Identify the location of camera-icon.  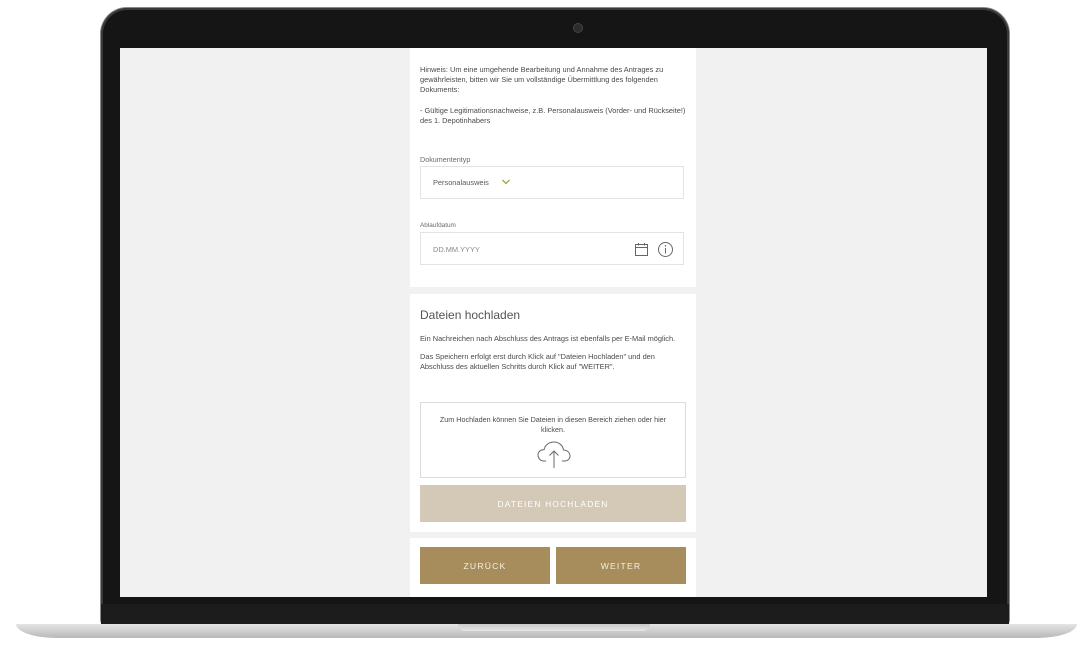
(578, 28).